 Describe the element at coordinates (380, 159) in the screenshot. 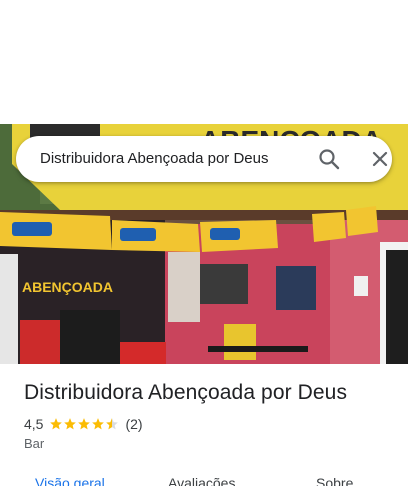

I see `close-icon` at that location.